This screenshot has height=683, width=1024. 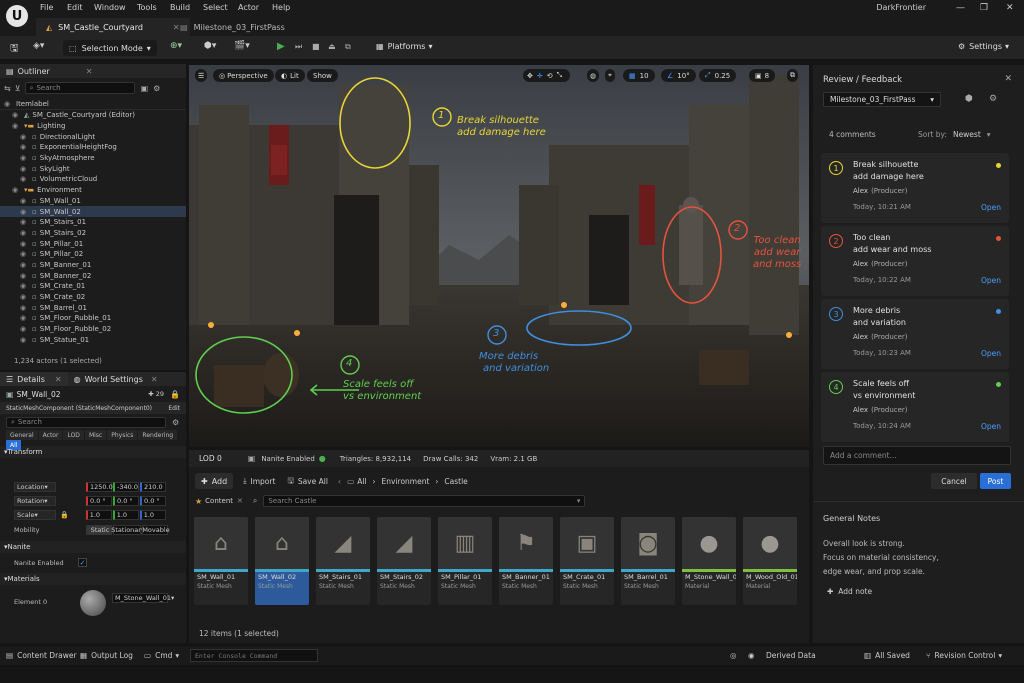 What do you see at coordinates (983, 46) in the screenshot?
I see `settings-button: ⚙ Settings ▾` at bounding box center [983, 46].